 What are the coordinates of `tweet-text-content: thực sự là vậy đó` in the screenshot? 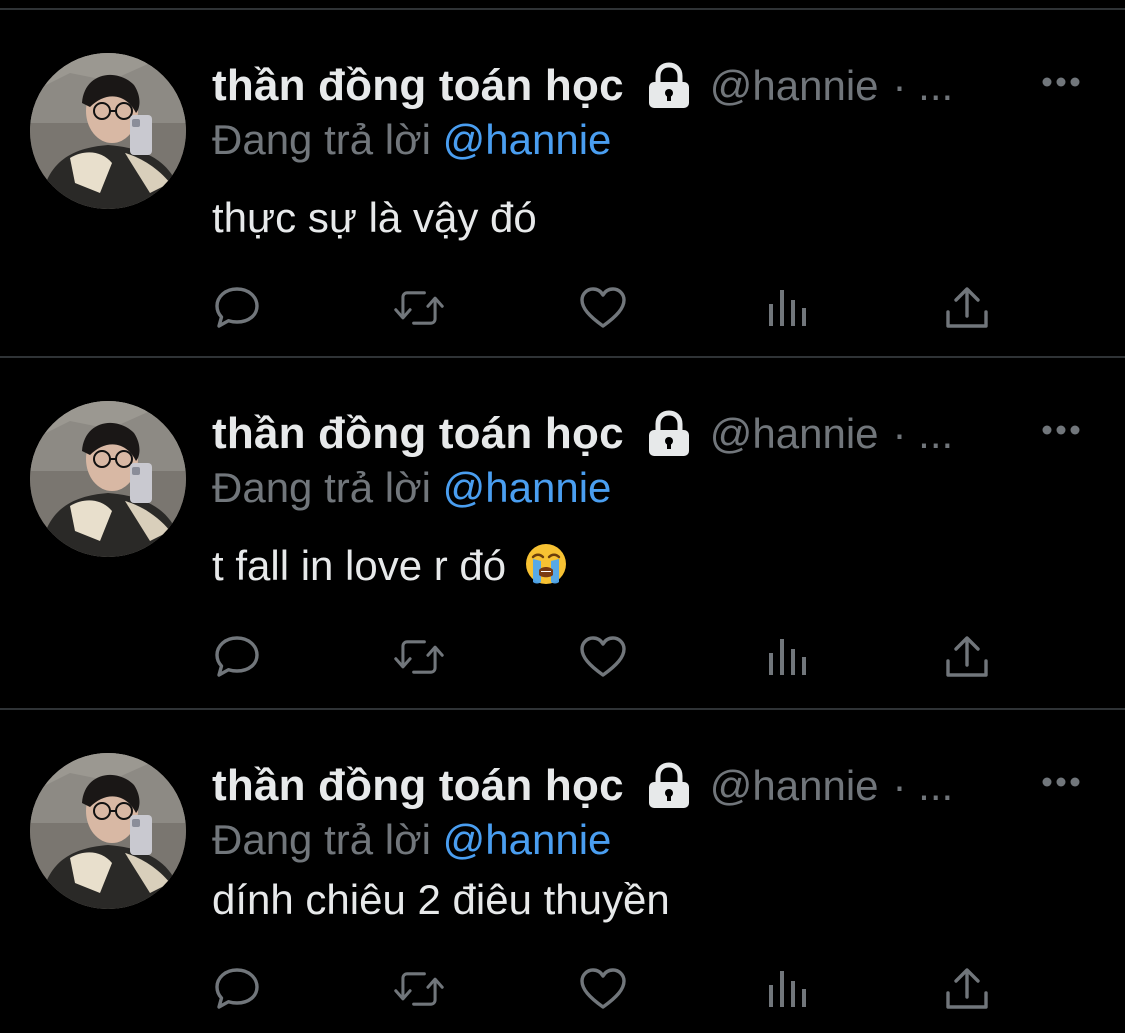 It's located at (374, 217).